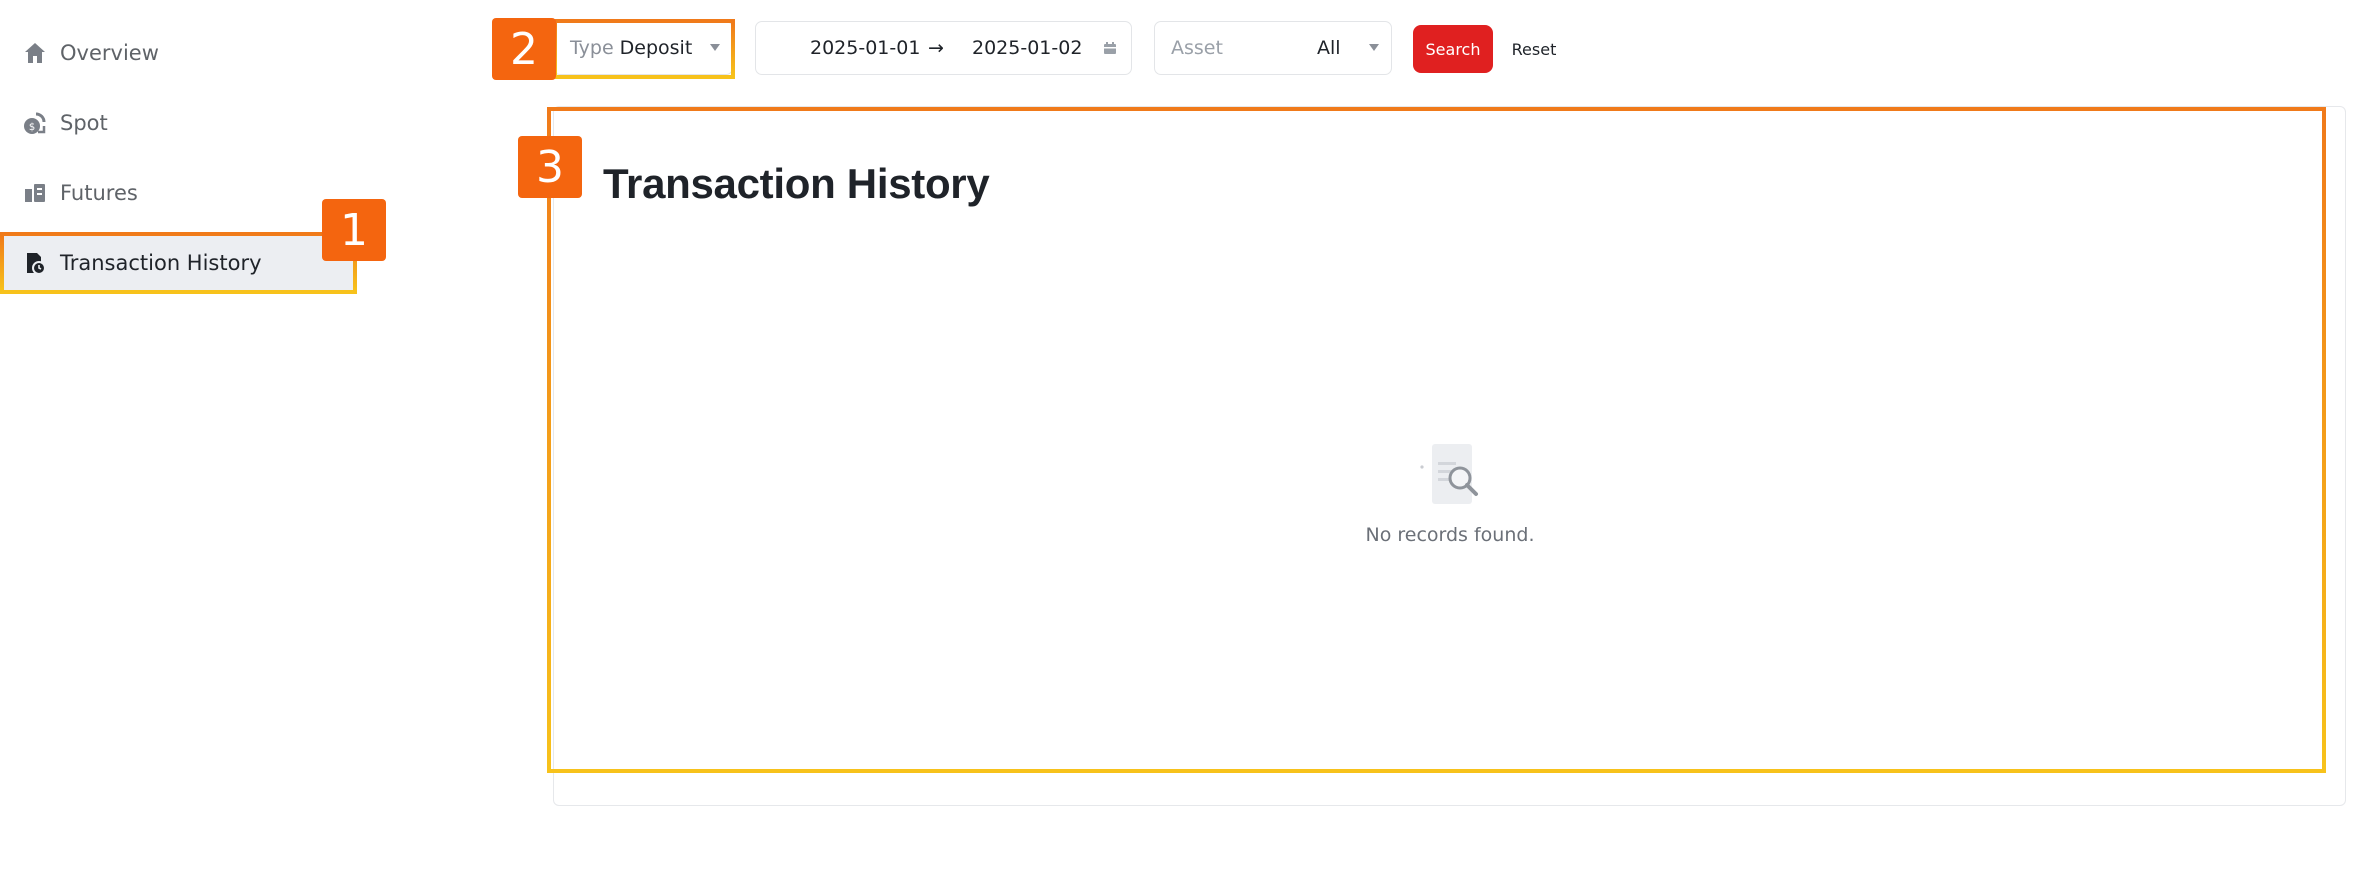  Describe the element at coordinates (936, 48) in the screenshot. I see `arrow-right-icon: →` at that location.